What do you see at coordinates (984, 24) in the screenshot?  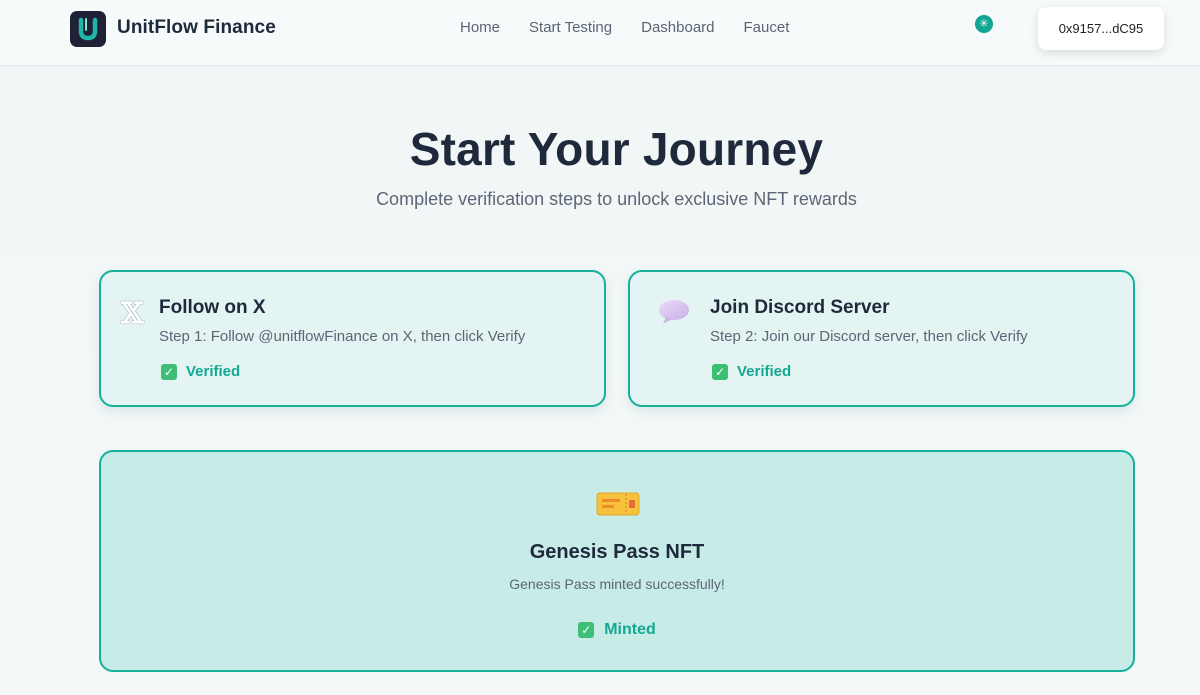 I see `network-status-icon: ✳` at bounding box center [984, 24].